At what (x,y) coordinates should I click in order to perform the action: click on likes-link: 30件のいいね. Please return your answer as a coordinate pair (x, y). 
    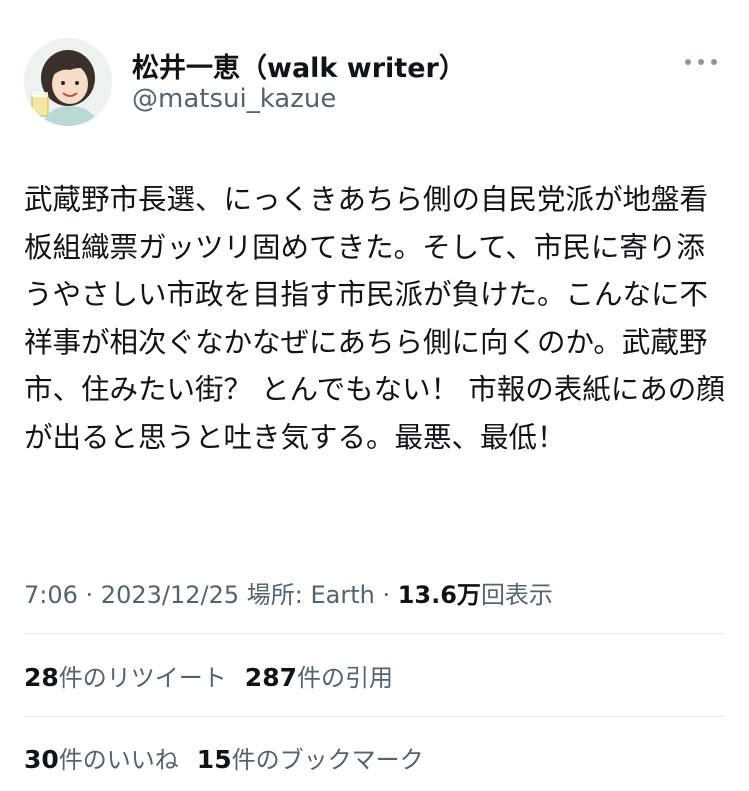
    Looking at the image, I should click on (101, 757).